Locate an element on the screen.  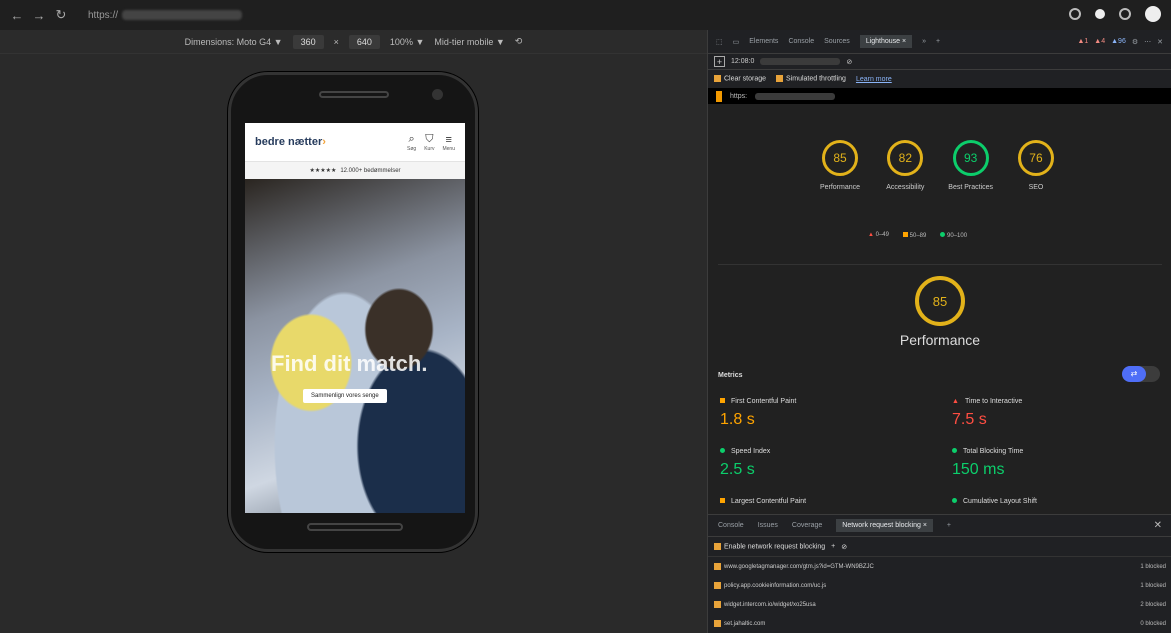
tab-elements: Elements is located at coordinates (763, 41).